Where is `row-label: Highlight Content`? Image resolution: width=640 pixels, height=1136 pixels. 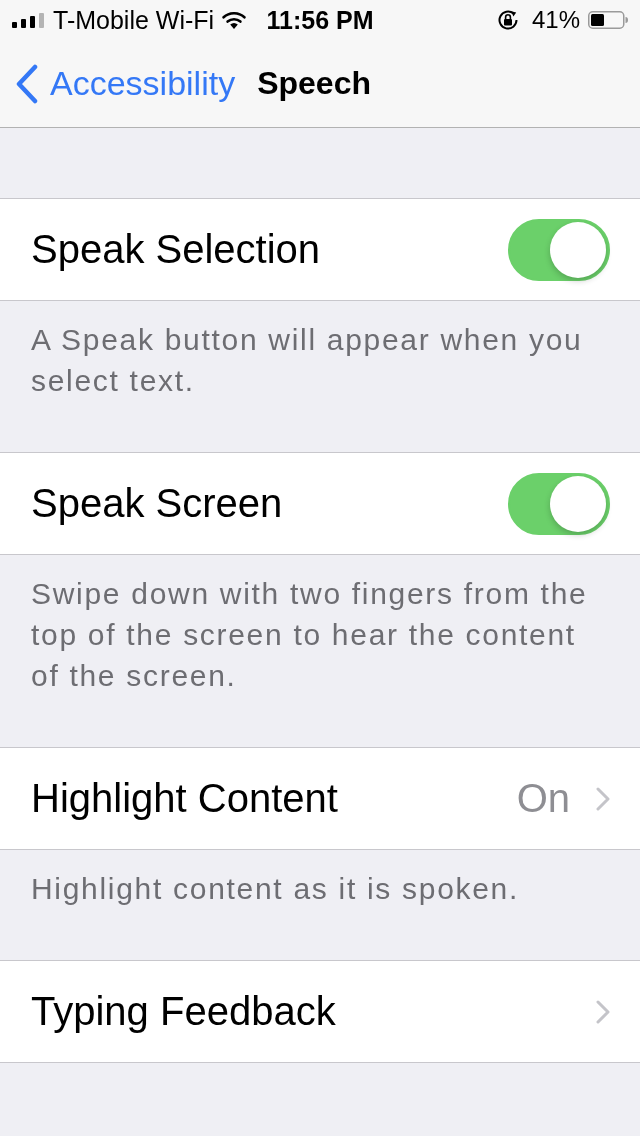 row-label: Highlight Content is located at coordinates (185, 798).